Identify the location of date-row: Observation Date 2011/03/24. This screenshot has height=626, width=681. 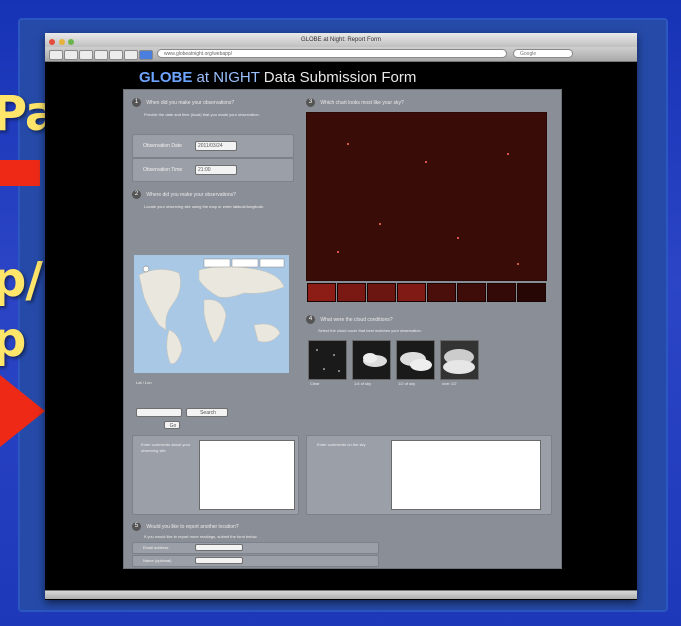
(213, 146).